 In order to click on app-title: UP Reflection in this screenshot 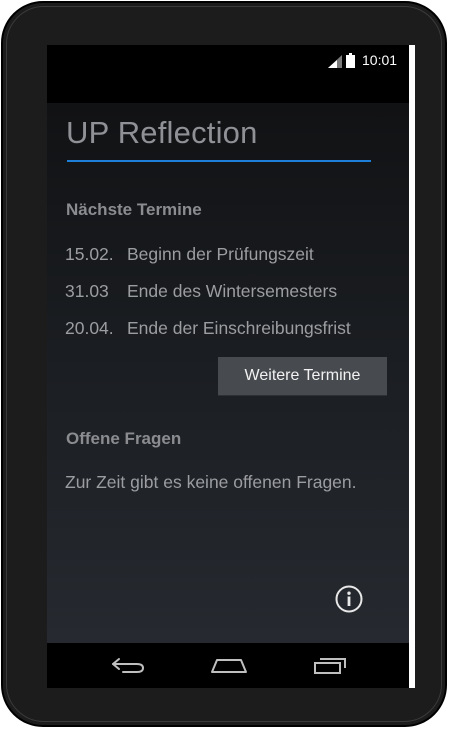, I will do `click(162, 132)`.